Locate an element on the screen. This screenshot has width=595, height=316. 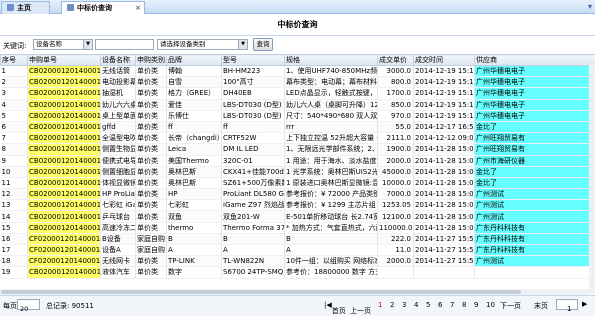
page-link-7: 7 is located at coordinates (452, 305).